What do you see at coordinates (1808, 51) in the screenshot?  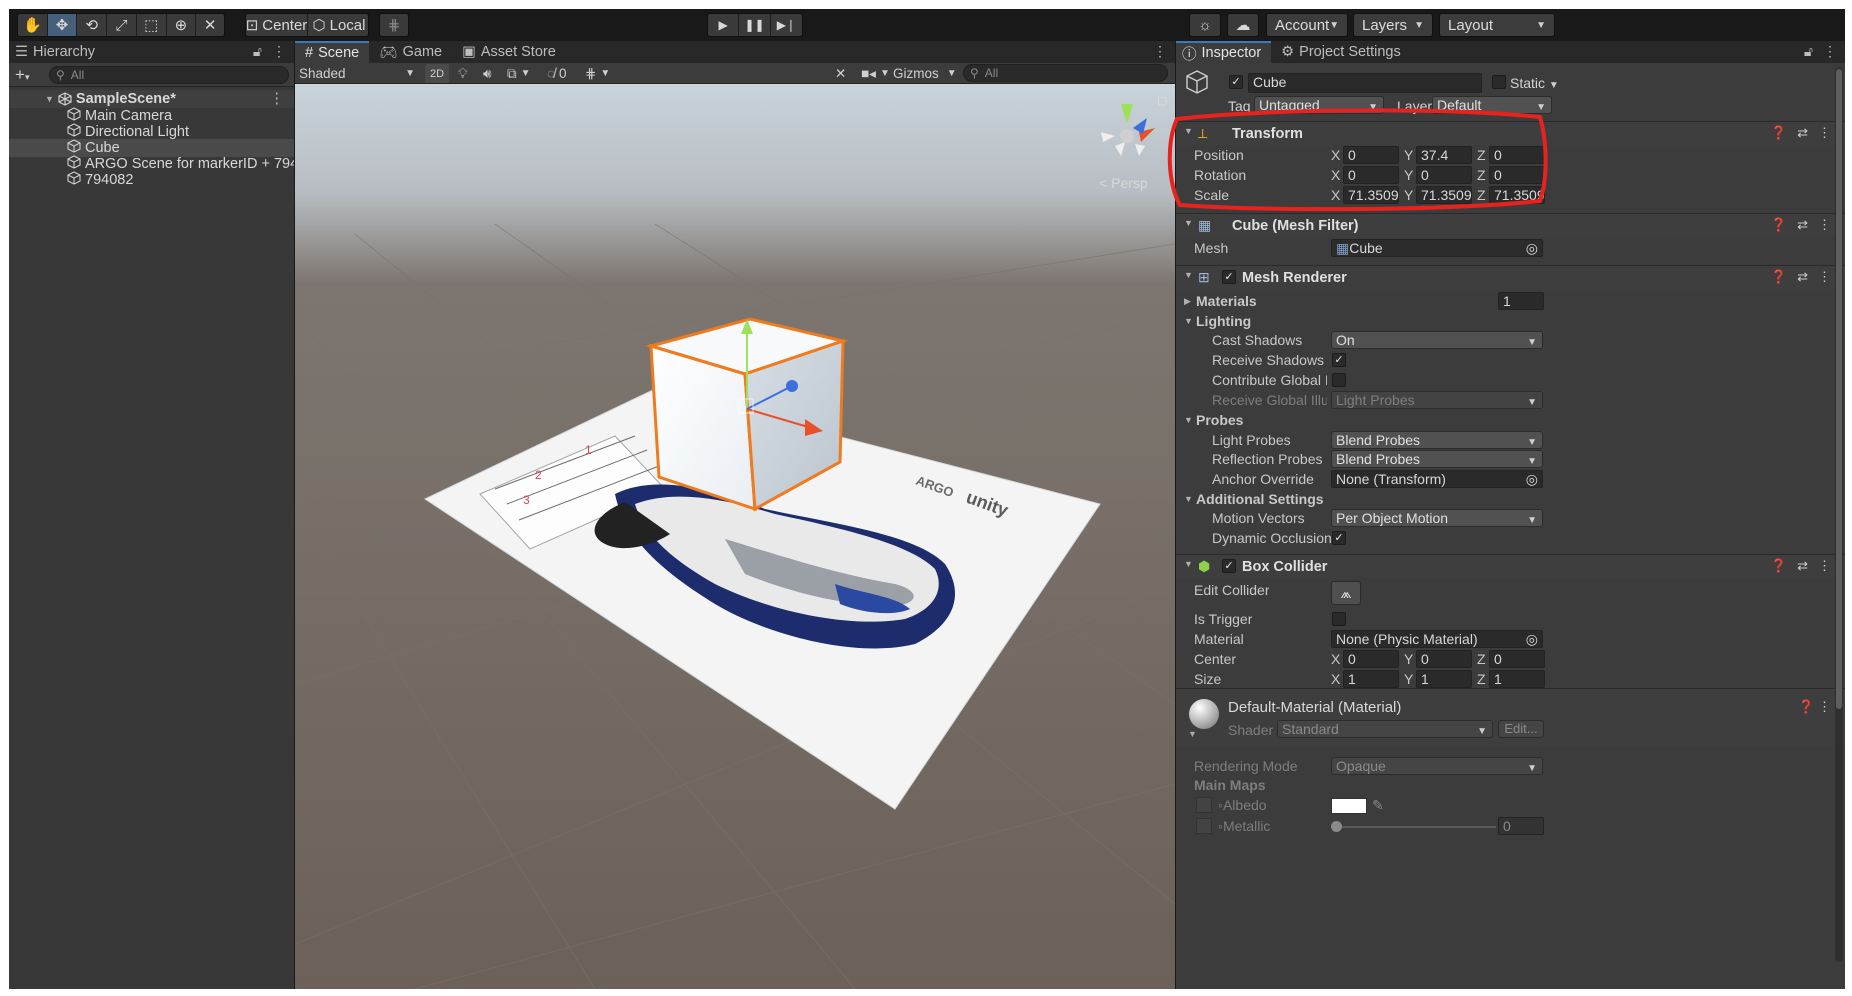 I see `lock-icon: 🔓︎` at bounding box center [1808, 51].